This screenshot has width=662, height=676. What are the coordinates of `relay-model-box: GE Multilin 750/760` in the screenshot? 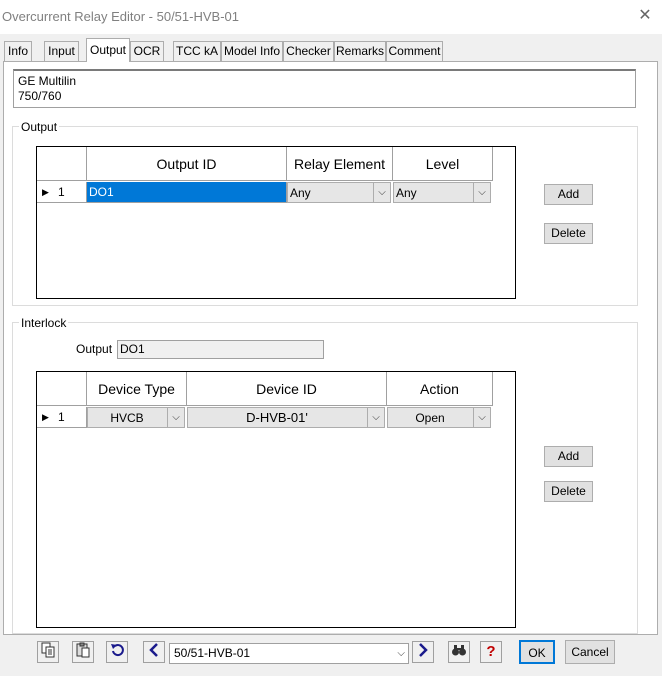 It's located at (324, 88).